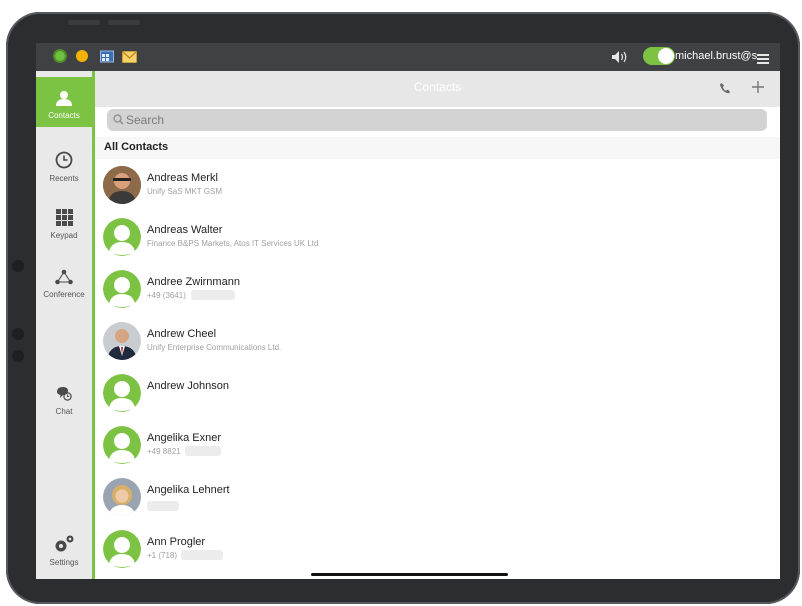 This screenshot has height=606, width=802. I want to click on contact-name: Andreas Walter, so click(185, 230).